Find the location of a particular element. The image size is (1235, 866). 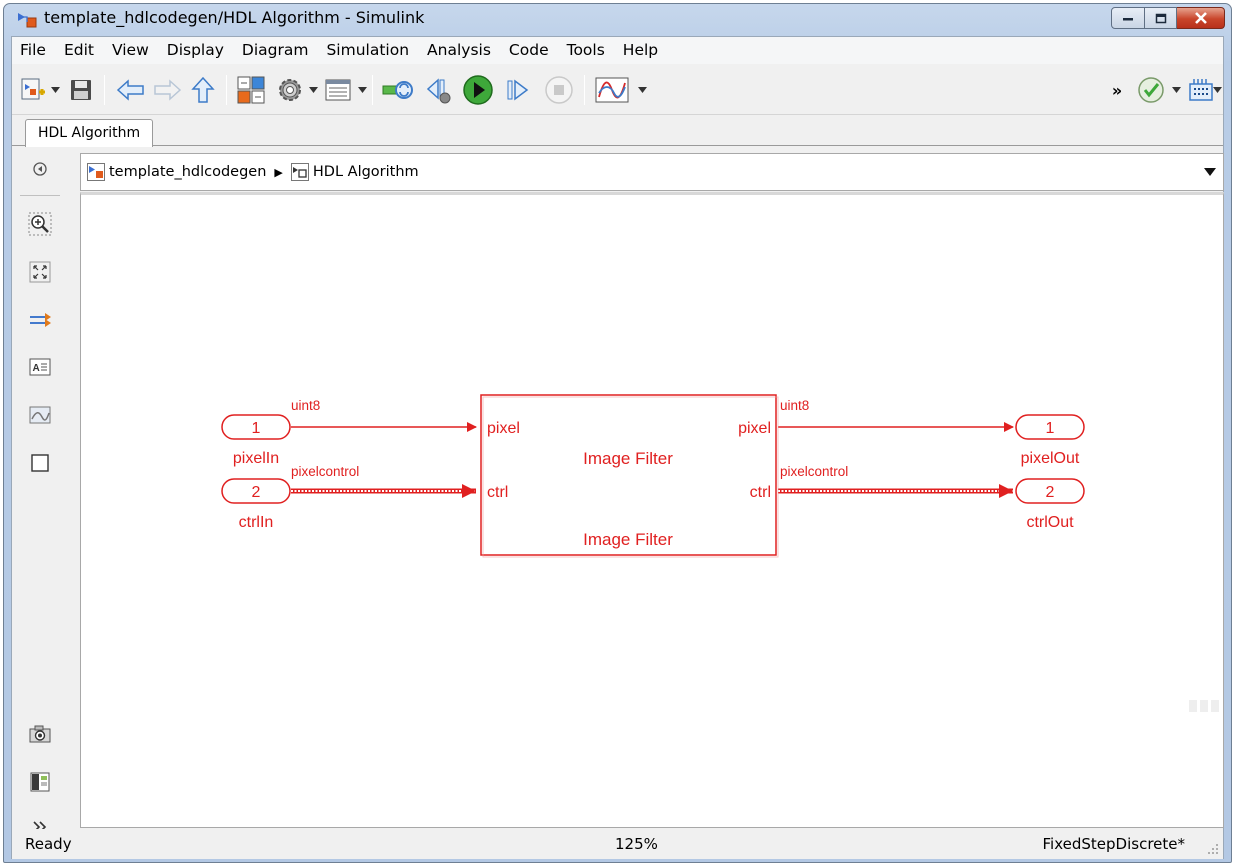

library-browser-button is located at coordinates (251, 90).